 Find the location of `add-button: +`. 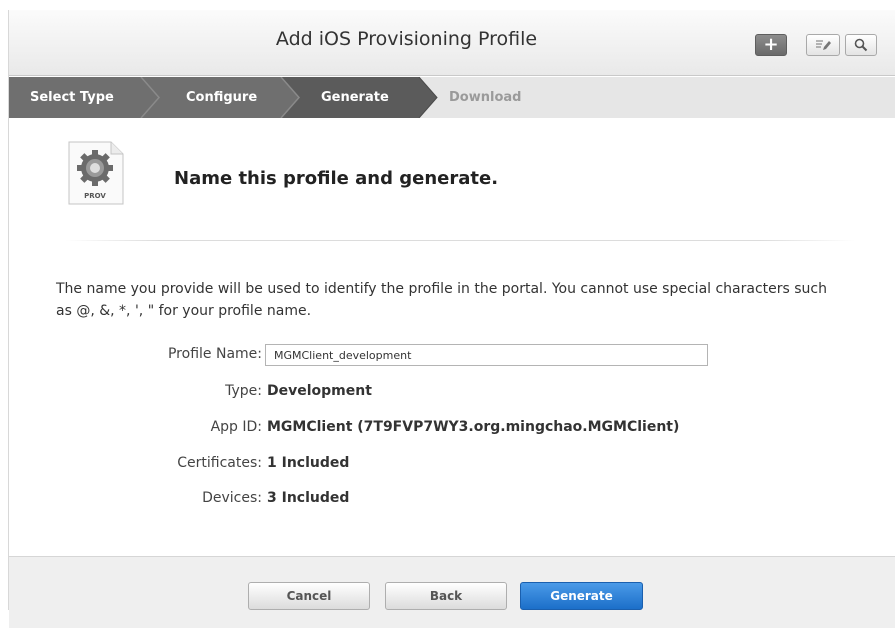

add-button: + is located at coordinates (771, 45).